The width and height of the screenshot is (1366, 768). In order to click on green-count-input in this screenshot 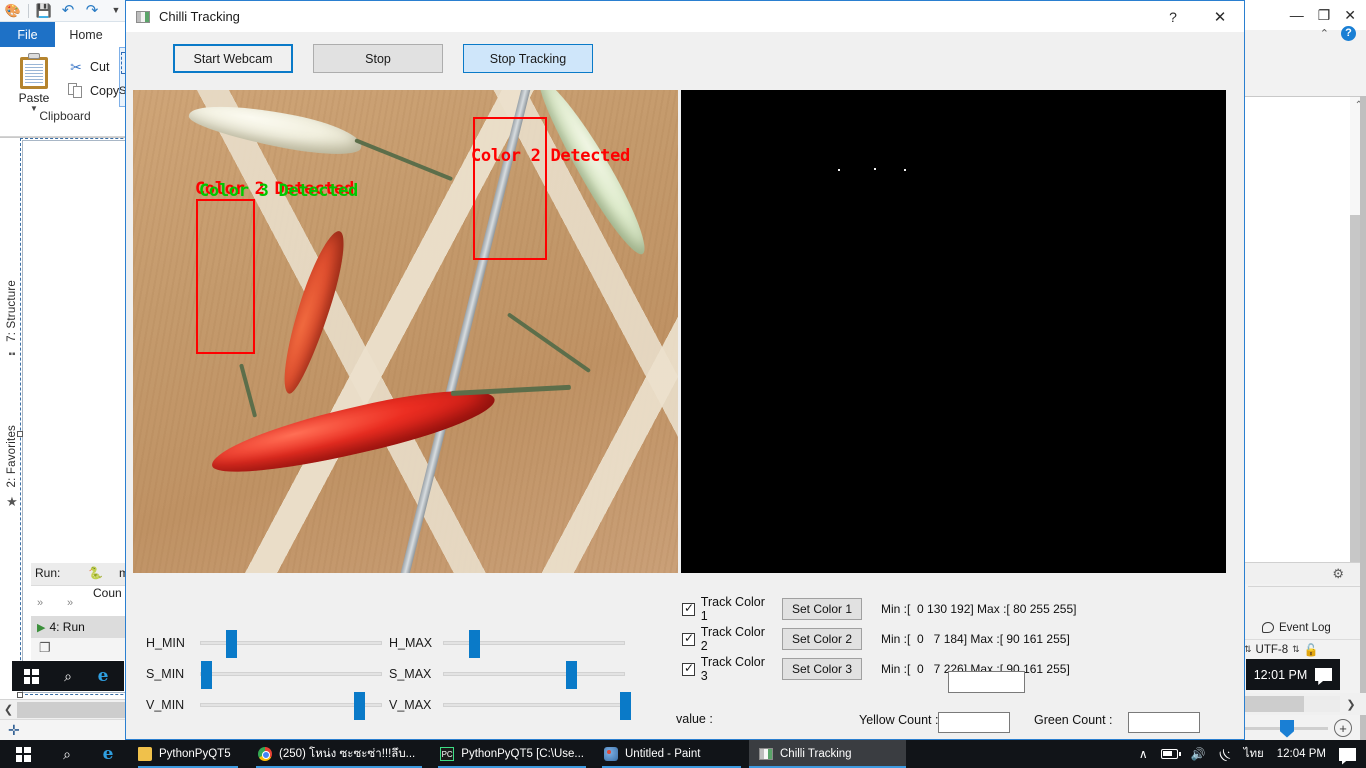, I will do `click(1164, 722)`.